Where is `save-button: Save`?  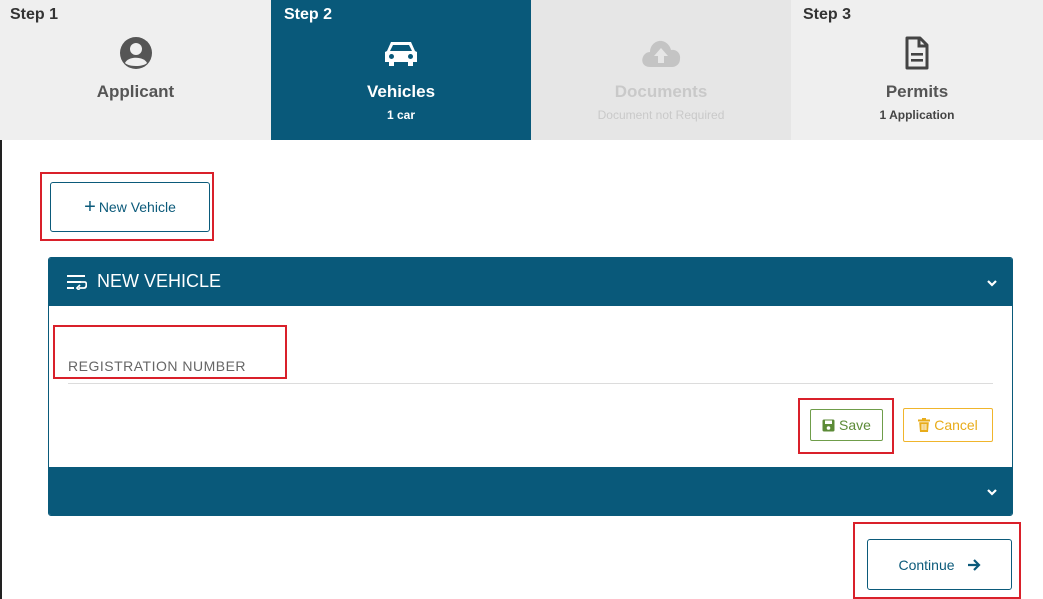
save-button: Save is located at coordinates (846, 425).